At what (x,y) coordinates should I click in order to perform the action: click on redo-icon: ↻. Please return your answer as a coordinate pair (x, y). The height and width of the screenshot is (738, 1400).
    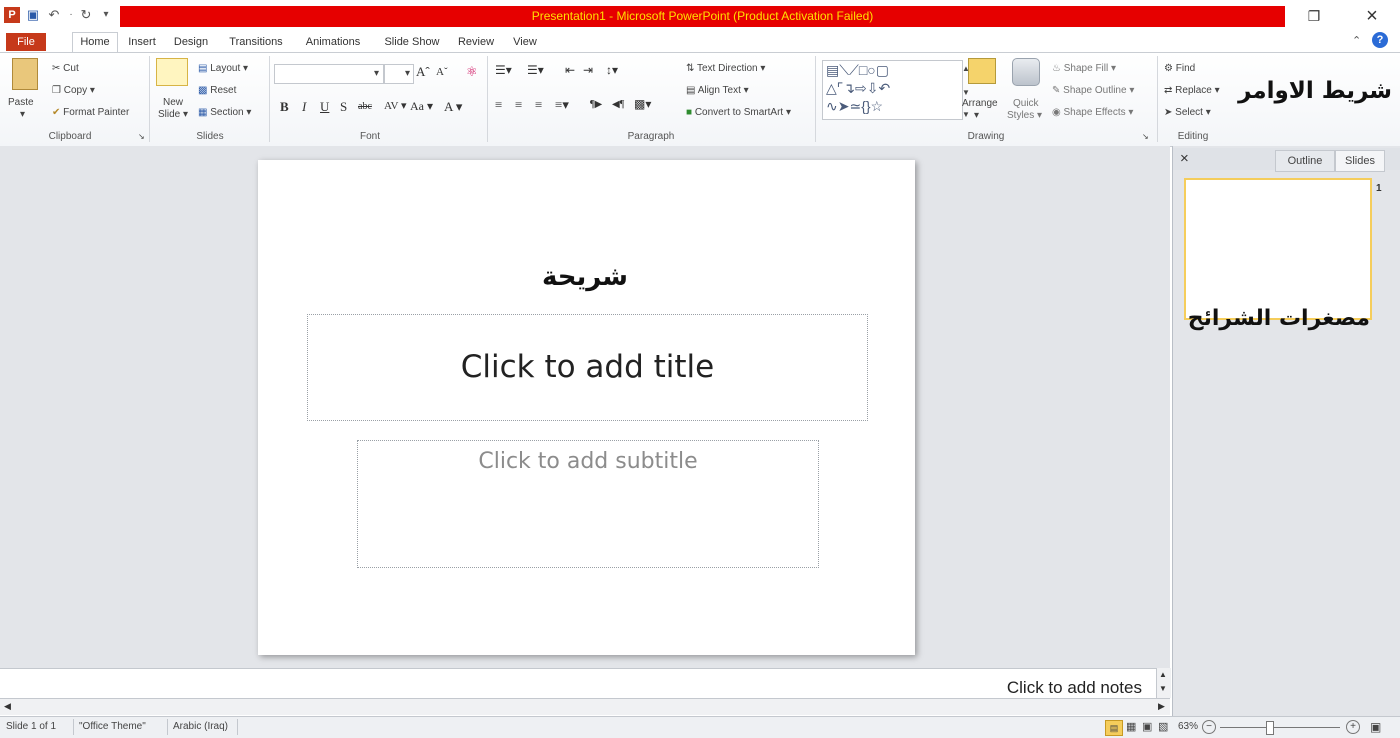
    Looking at the image, I should click on (86, 15).